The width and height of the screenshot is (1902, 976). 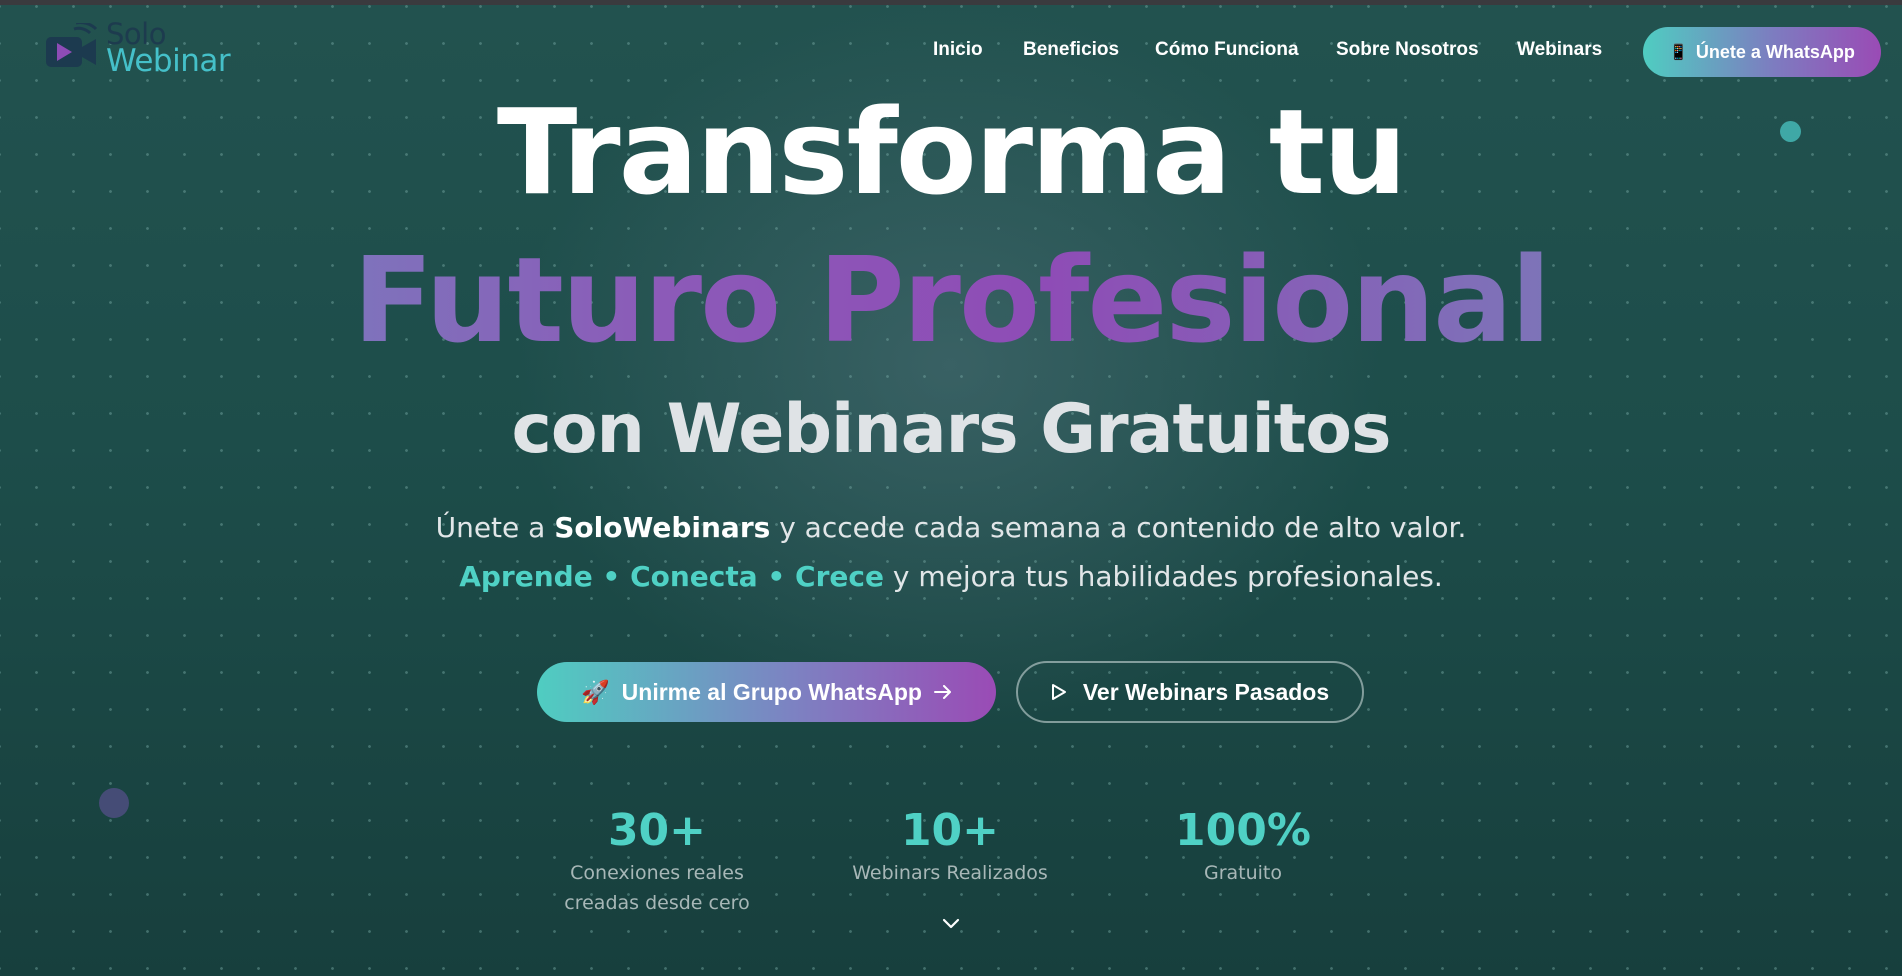 What do you see at coordinates (958, 50) in the screenshot?
I see `nav-item-inicio: Inicio` at bounding box center [958, 50].